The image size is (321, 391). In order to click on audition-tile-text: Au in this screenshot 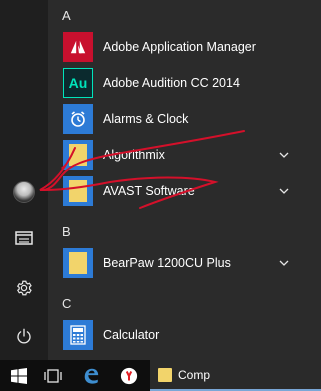, I will do `click(78, 83)`.